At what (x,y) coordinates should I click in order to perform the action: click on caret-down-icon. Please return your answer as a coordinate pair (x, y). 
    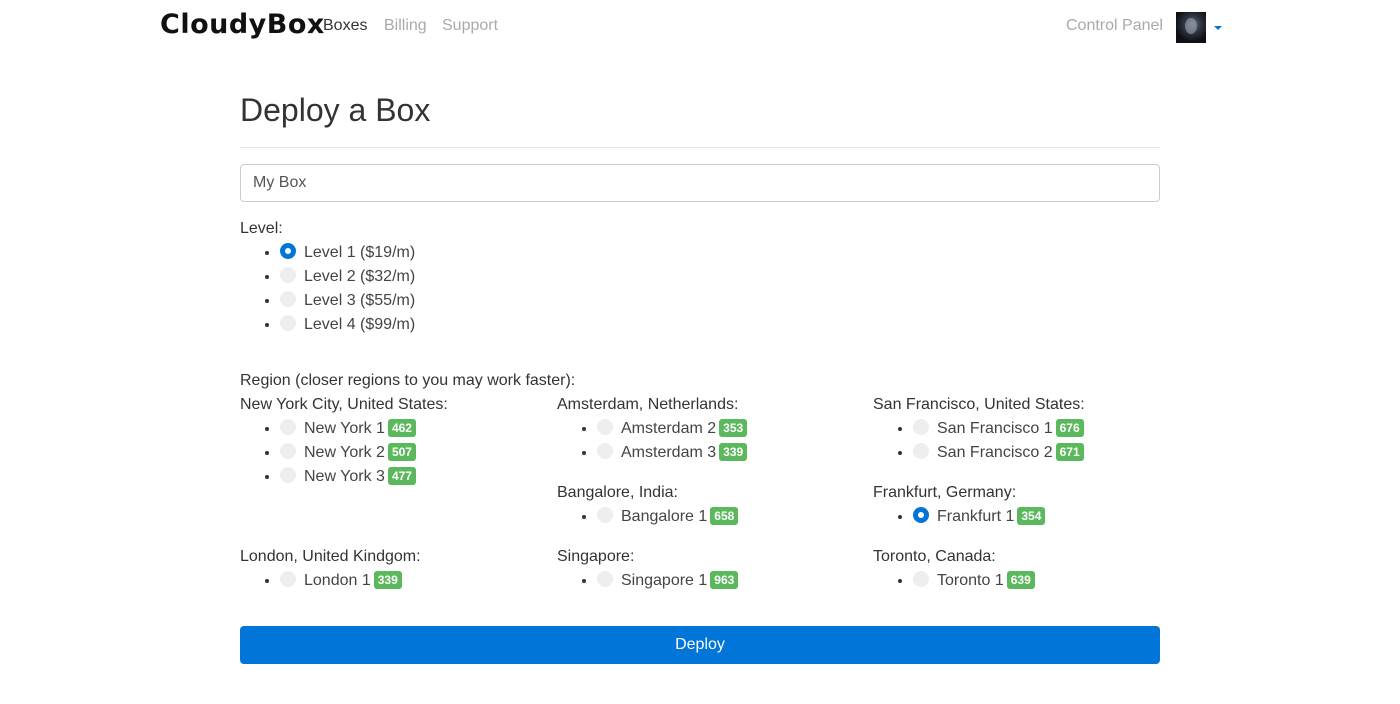
    Looking at the image, I should click on (1218, 28).